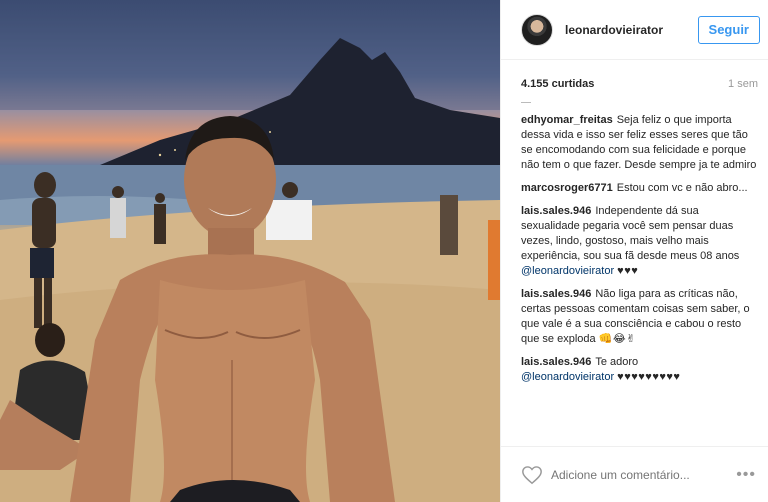  I want to click on likes-count: 4.155 curtidas, so click(557, 84).